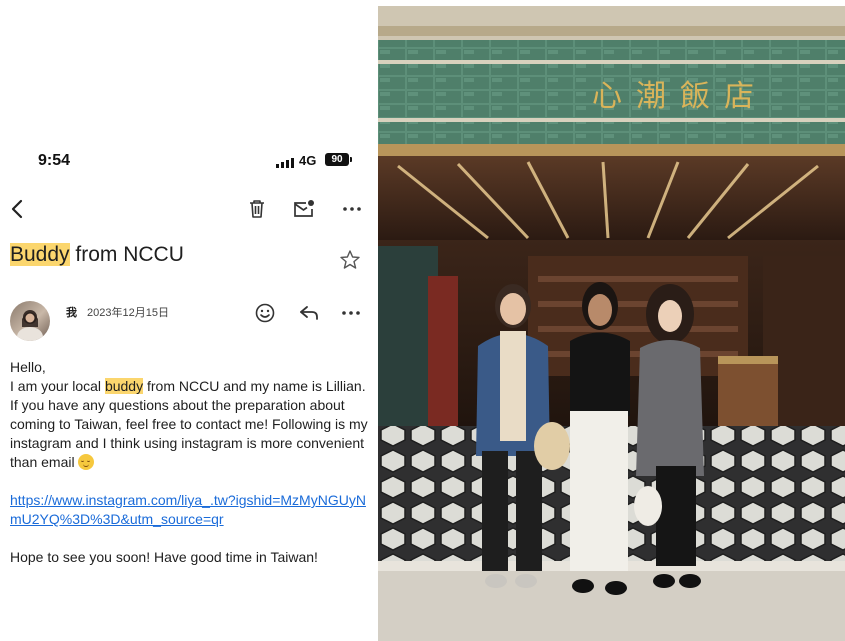 Image resolution: width=845 pixels, height=641 pixels. I want to click on greeting: Hello,, so click(28, 367).